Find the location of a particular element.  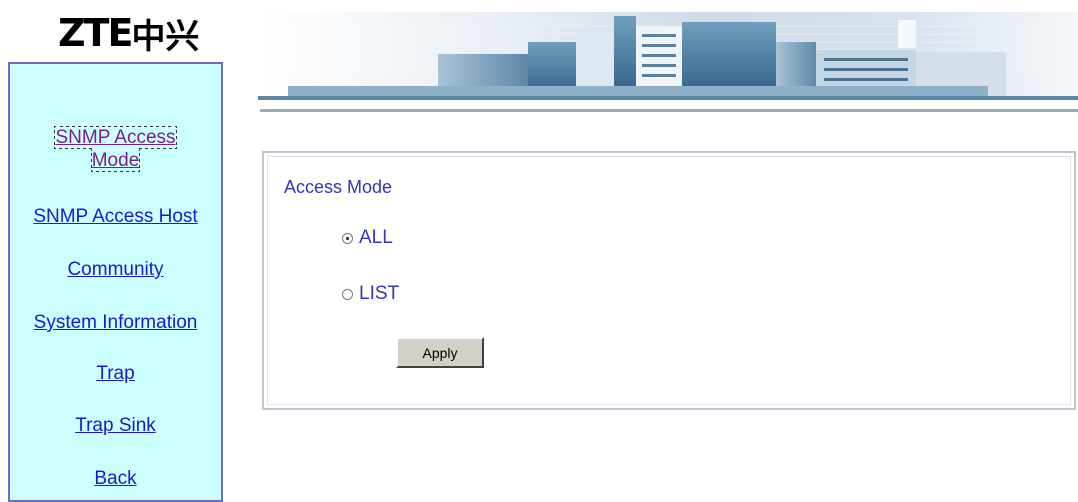

sidebar-item-system-information: System Information is located at coordinates (115, 323).